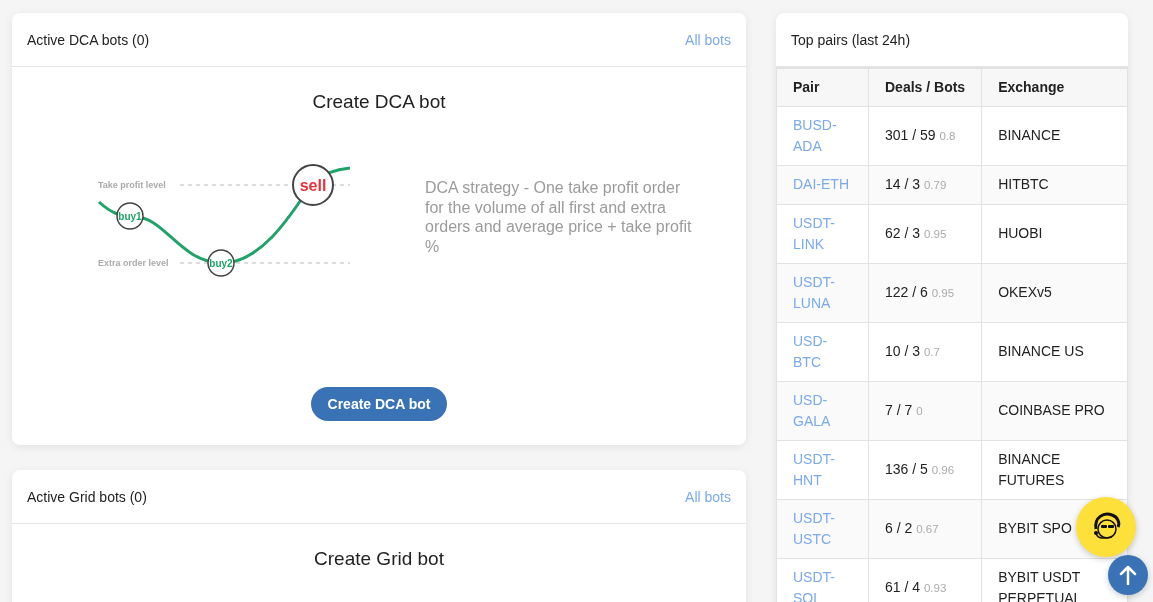 This screenshot has height=602, width=1153. What do you see at coordinates (925, 87) in the screenshot?
I see `column-header: Deals / Bots` at bounding box center [925, 87].